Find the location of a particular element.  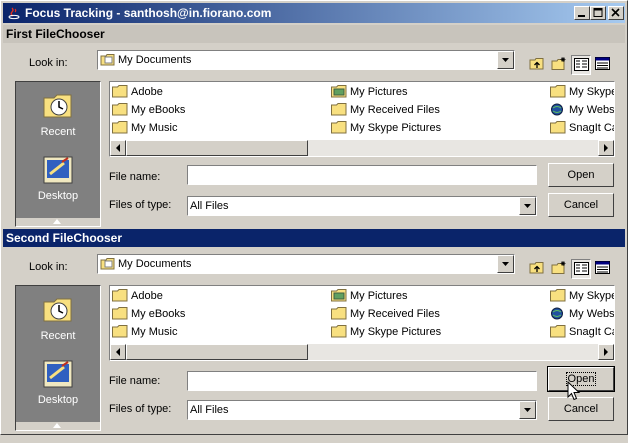

maximize-button is located at coordinates (598, 13).